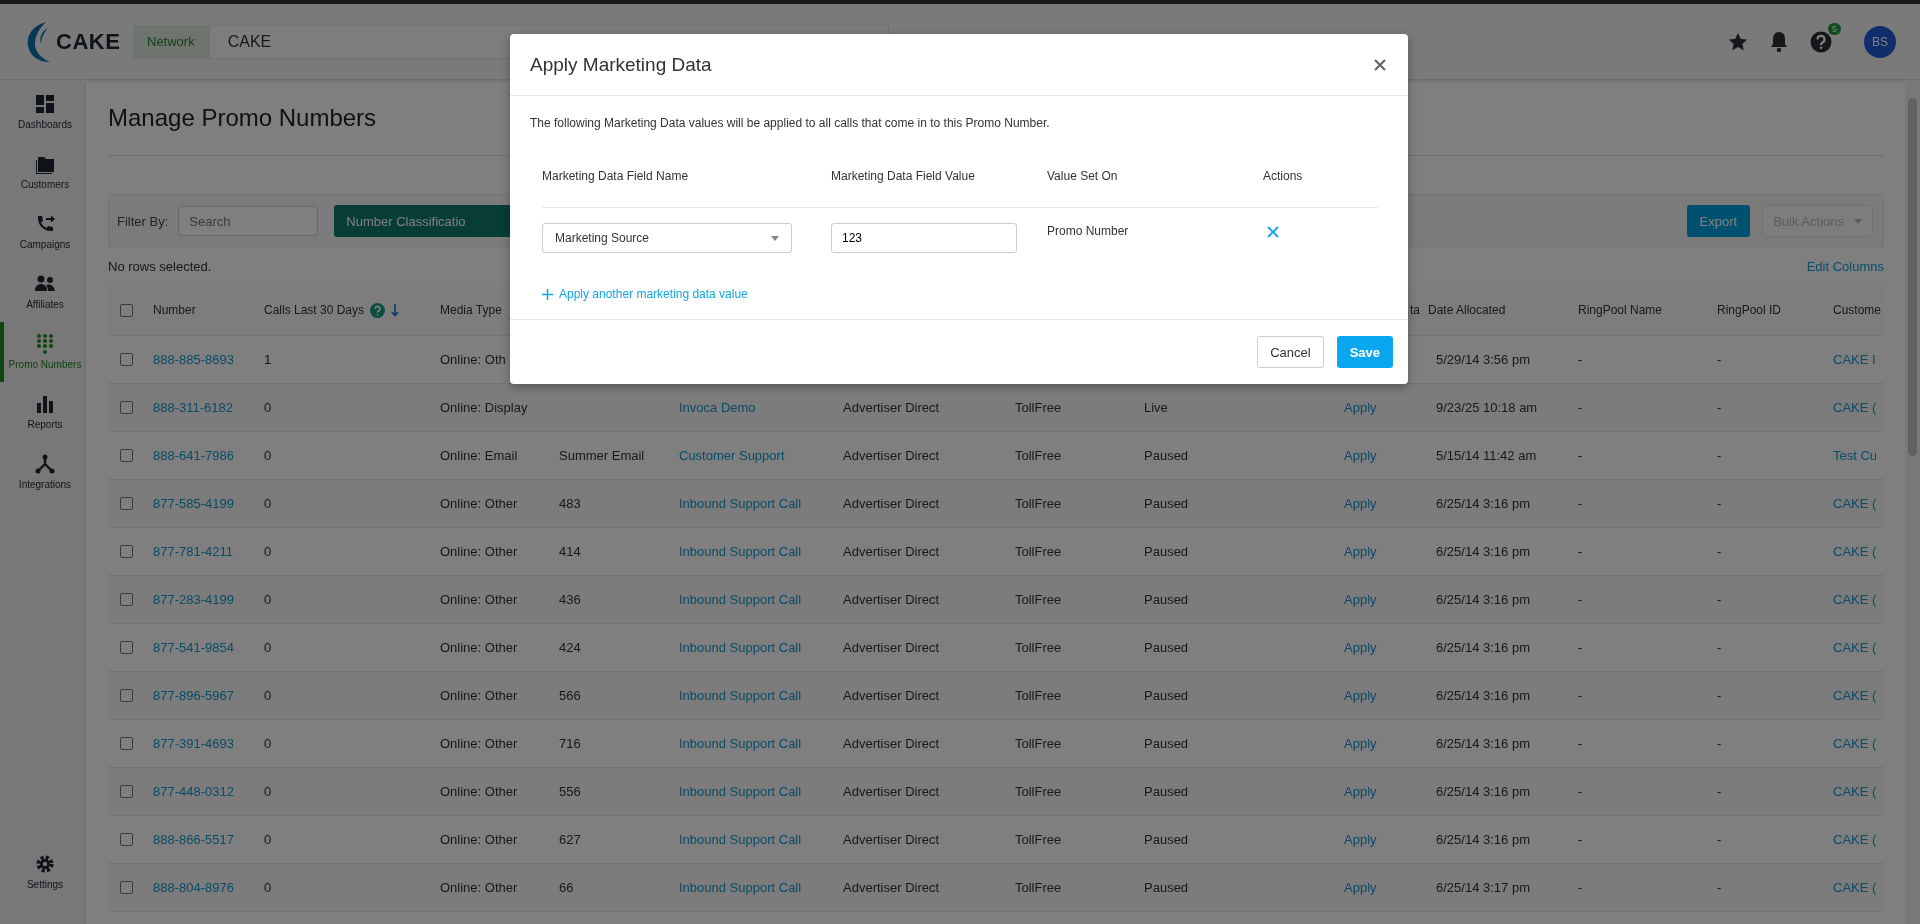  Describe the element at coordinates (43, 412) in the screenshot. I see `sidebar-item: Reports` at that location.